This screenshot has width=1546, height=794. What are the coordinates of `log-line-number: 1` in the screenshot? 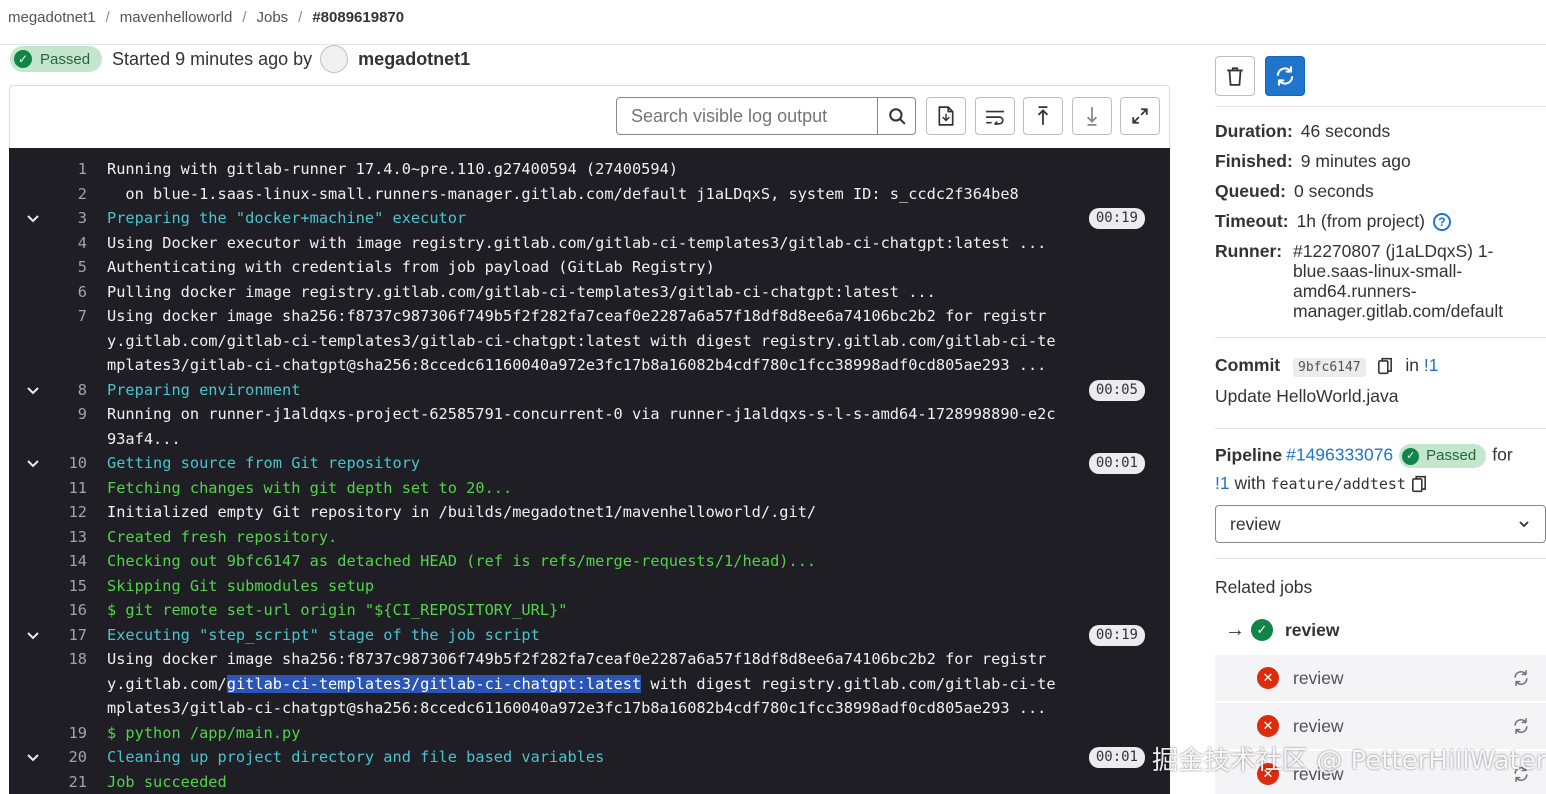 It's located at (48, 169).